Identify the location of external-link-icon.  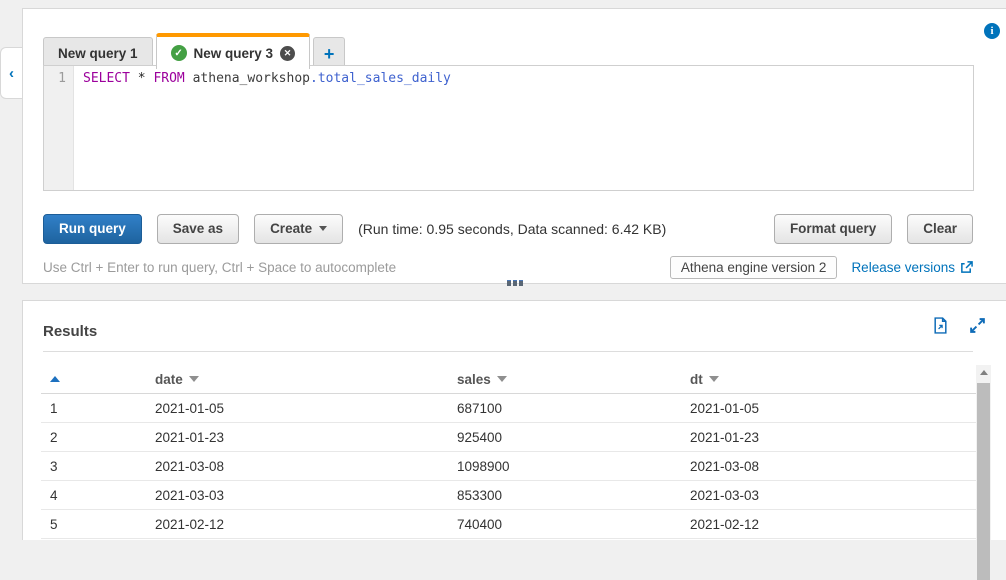
(967, 266).